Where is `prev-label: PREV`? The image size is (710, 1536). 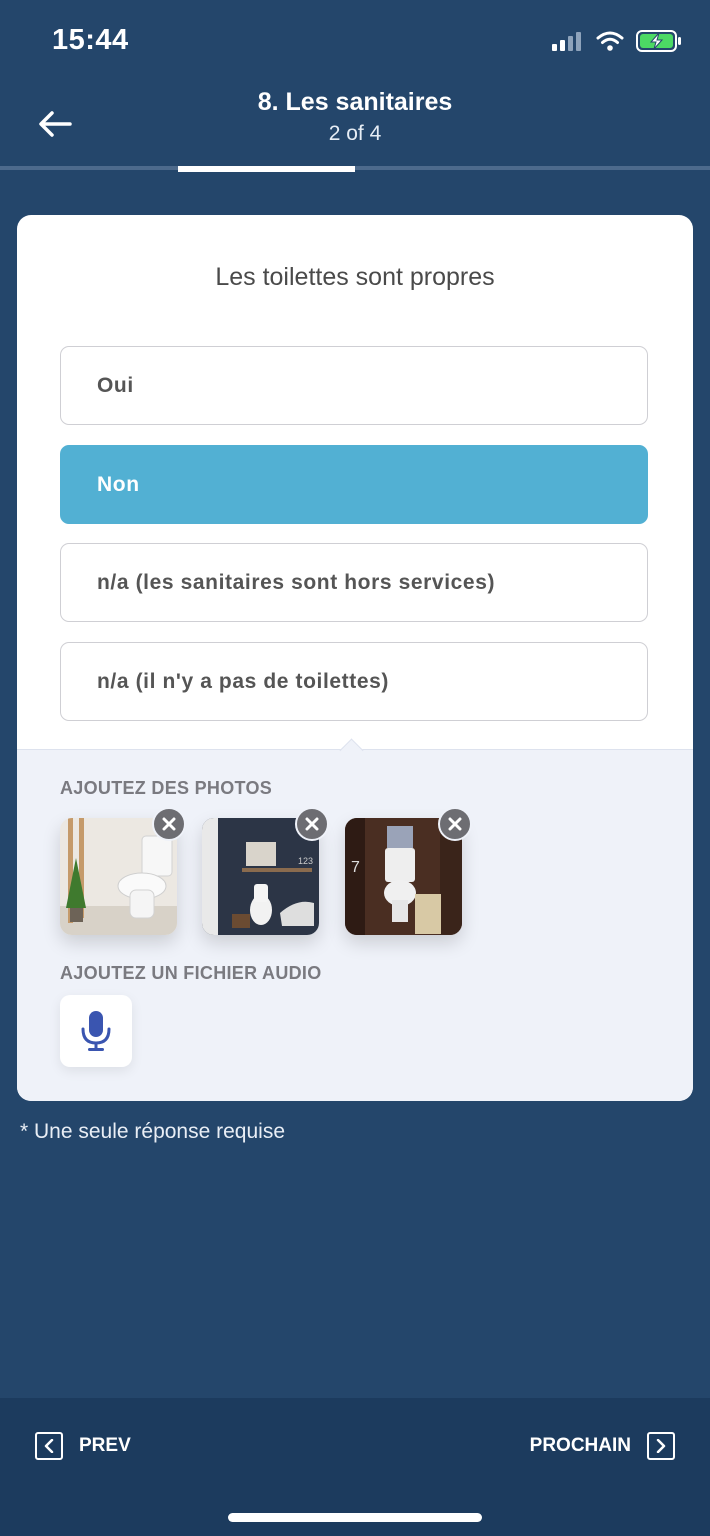 prev-label: PREV is located at coordinates (105, 1445).